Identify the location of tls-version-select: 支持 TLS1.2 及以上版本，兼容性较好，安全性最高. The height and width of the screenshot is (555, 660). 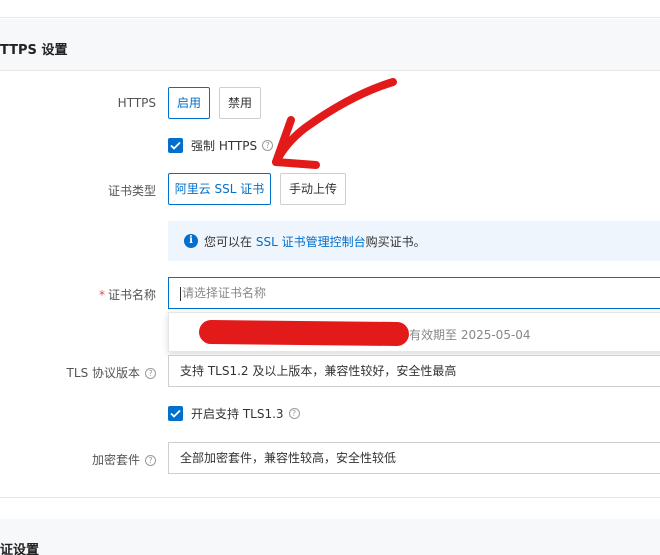
(414, 371).